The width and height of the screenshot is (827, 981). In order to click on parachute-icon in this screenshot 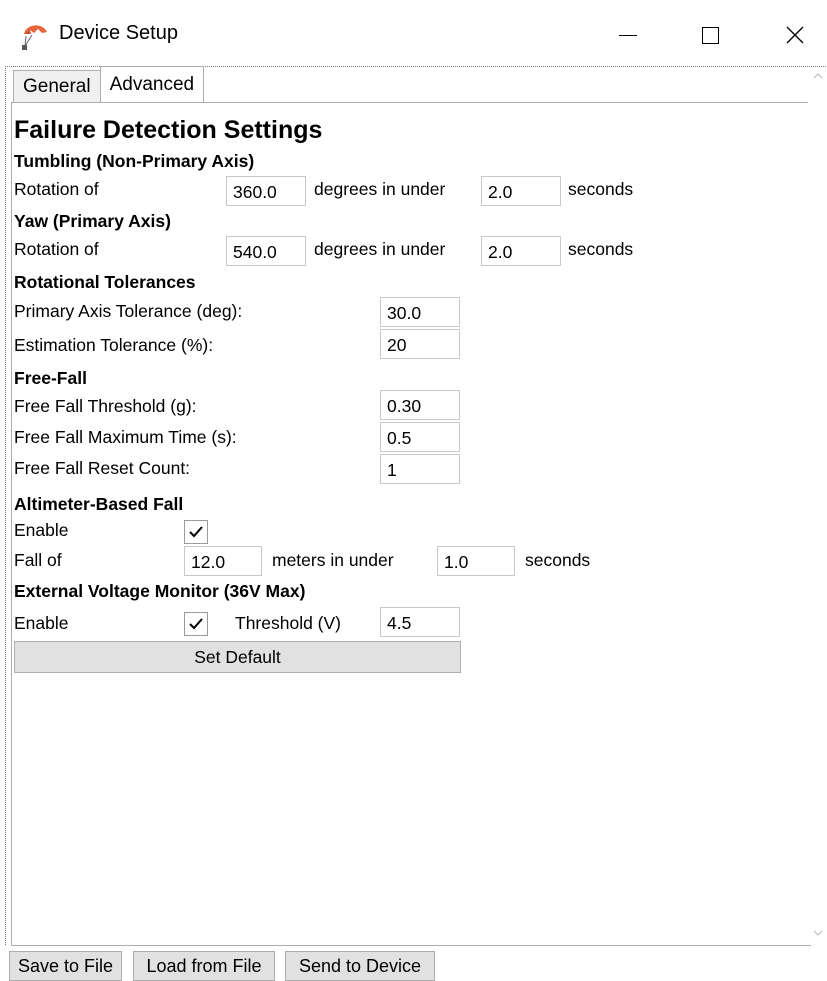, I will do `click(34, 37)`.